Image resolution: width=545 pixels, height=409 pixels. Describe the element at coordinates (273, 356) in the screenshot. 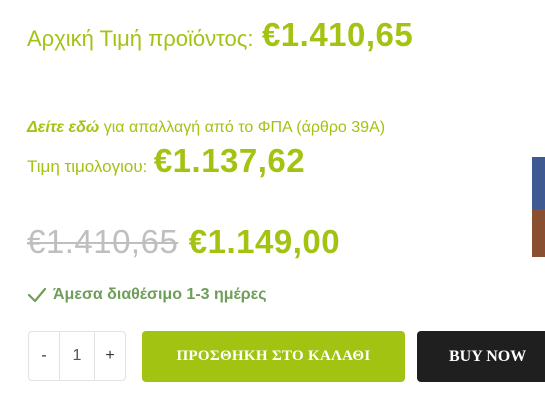

I see `add-to-cart-button: ΠΡΟΣΘΗΚΗ ΣΤΟ ΚΑΛΑΘΙ` at that location.